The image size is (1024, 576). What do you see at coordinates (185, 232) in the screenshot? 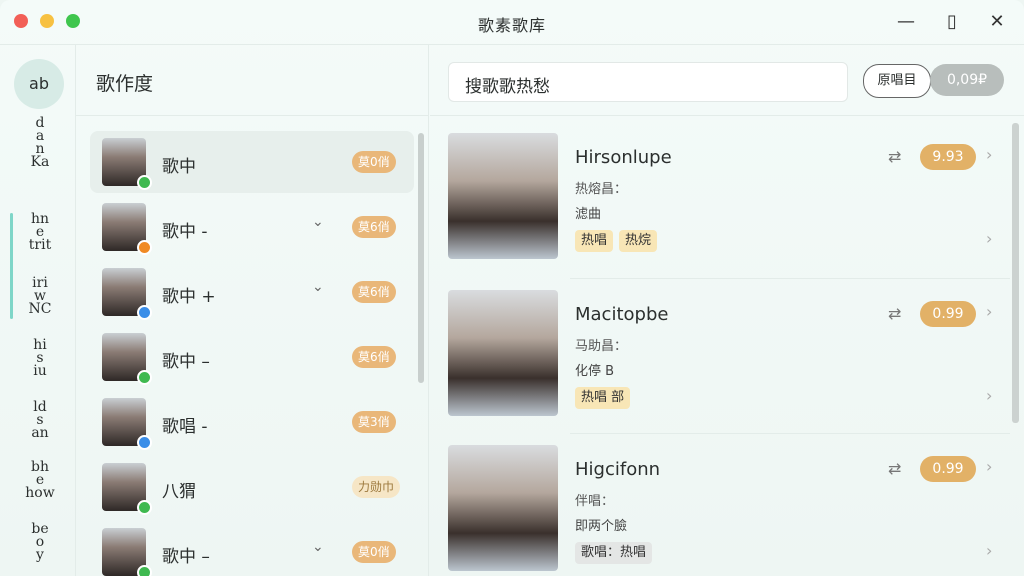
I see `item-name: 歌中 -` at bounding box center [185, 232].